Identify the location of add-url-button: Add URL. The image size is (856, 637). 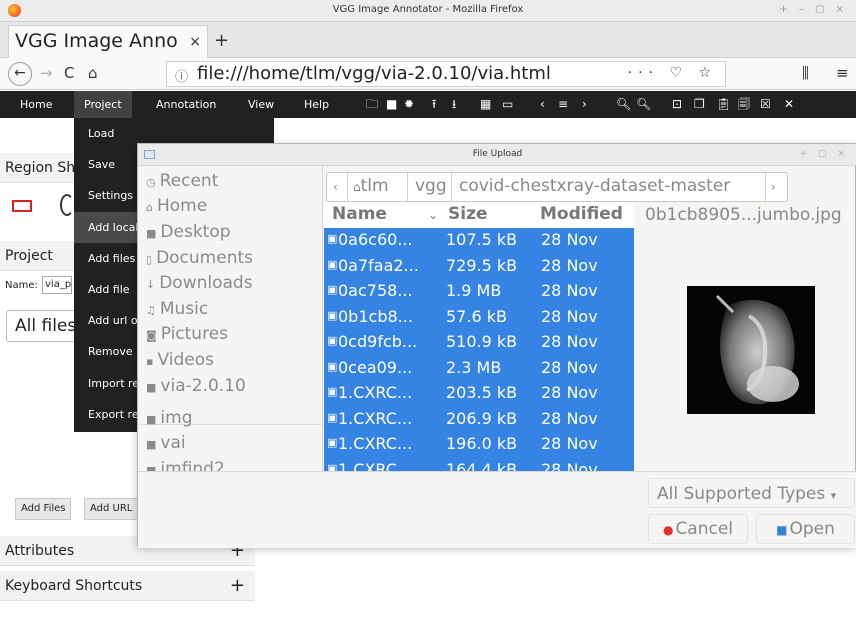
(111, 509).